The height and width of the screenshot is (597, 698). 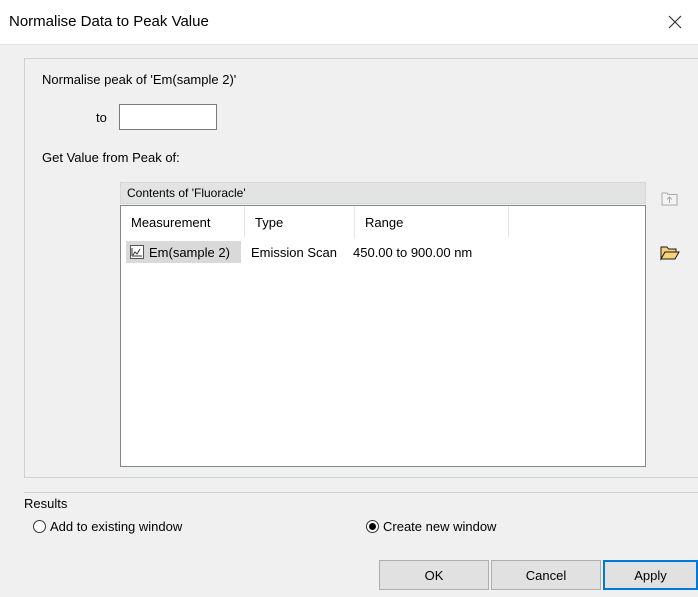 What do you see at coordinates (300, 222) in the screenshot?
I see `column-header-type: Type` at bounding box center [300, 222].